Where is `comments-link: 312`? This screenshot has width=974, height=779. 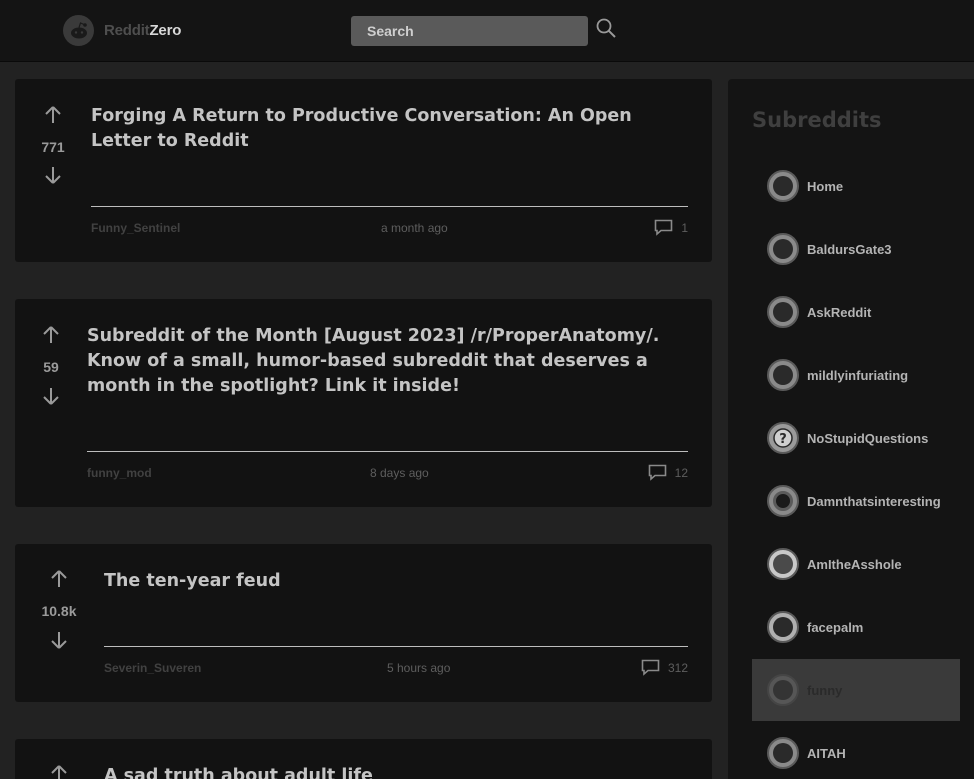 comments-link: 312 is located at coordinates (664, 667).